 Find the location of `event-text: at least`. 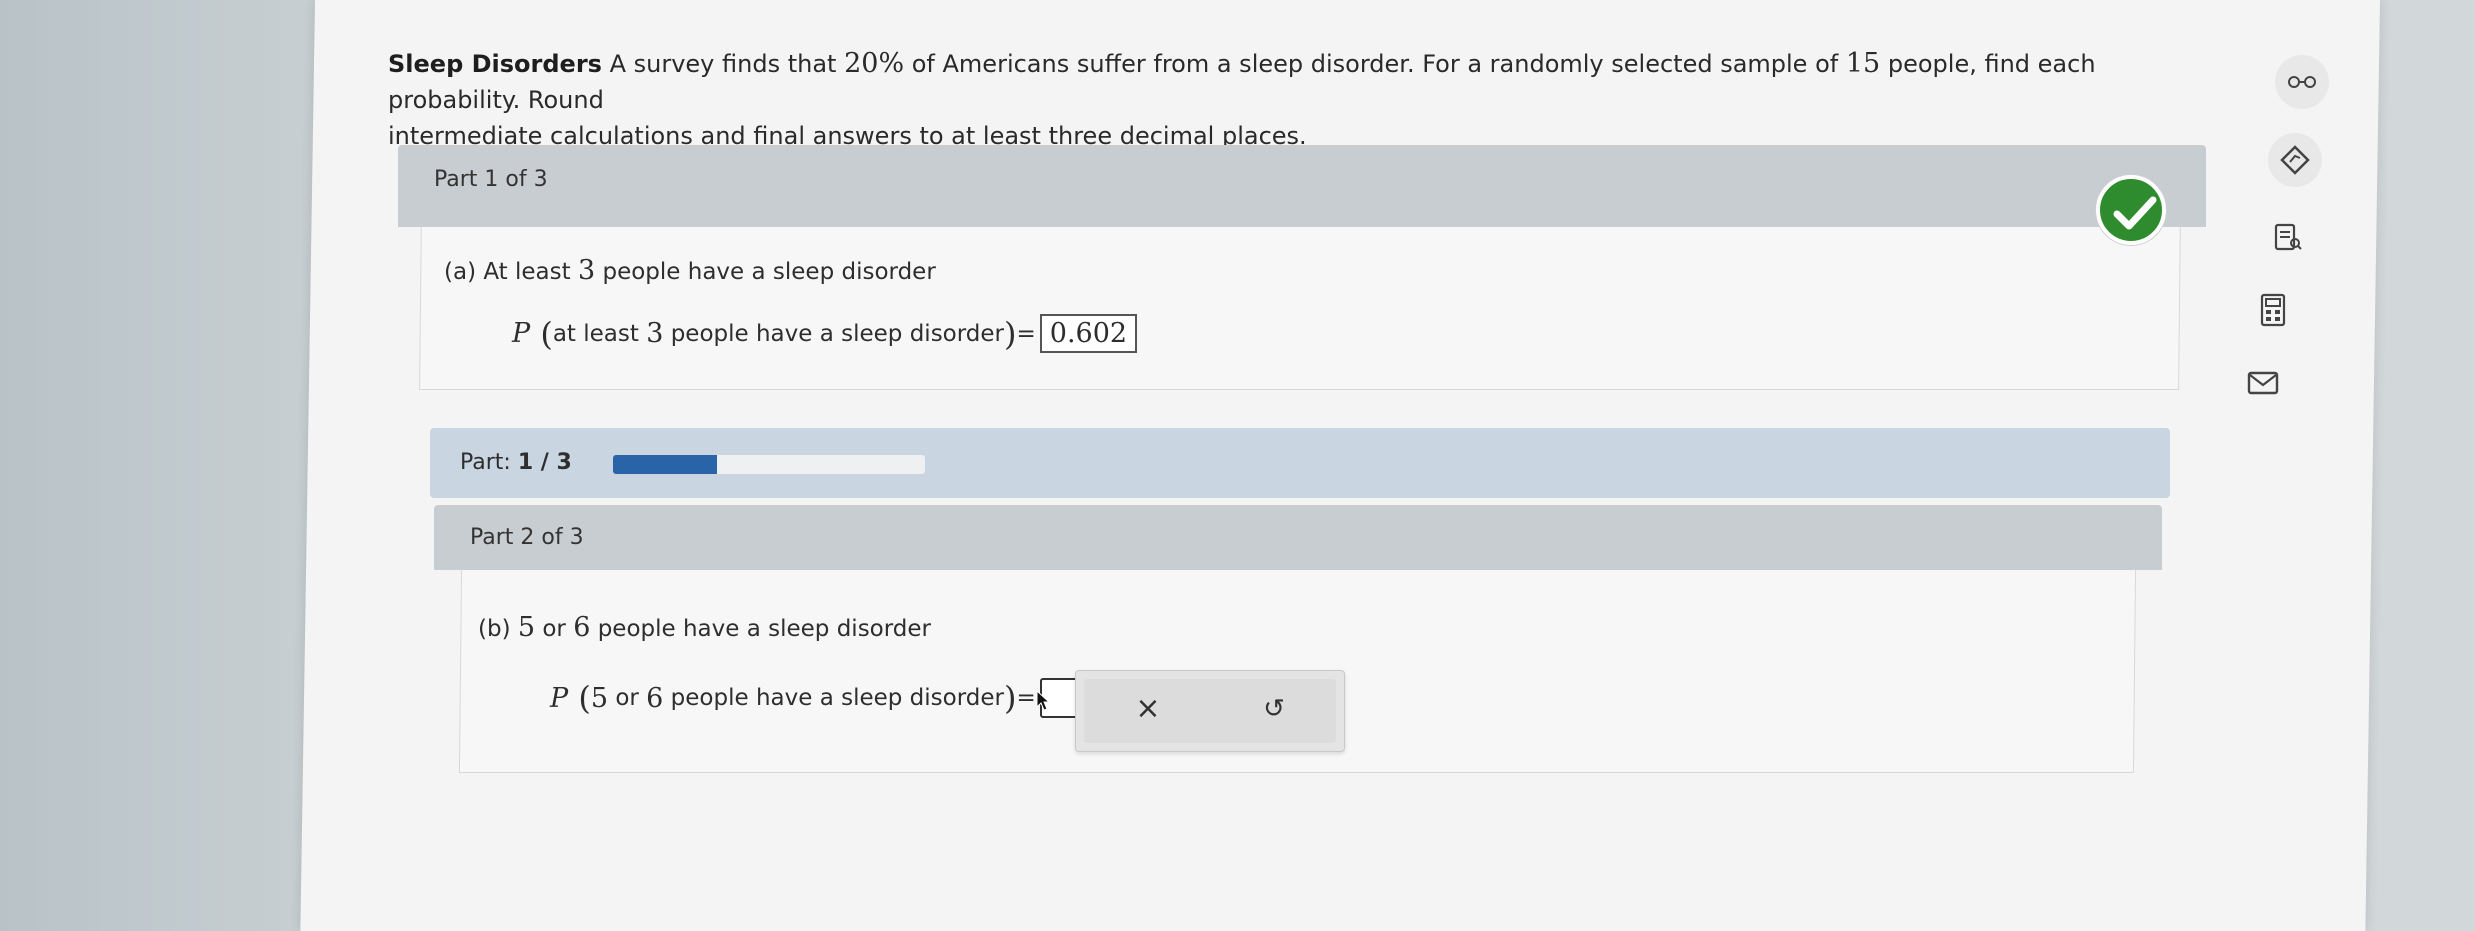

event-text: at least is located at coordinates (595, 333).